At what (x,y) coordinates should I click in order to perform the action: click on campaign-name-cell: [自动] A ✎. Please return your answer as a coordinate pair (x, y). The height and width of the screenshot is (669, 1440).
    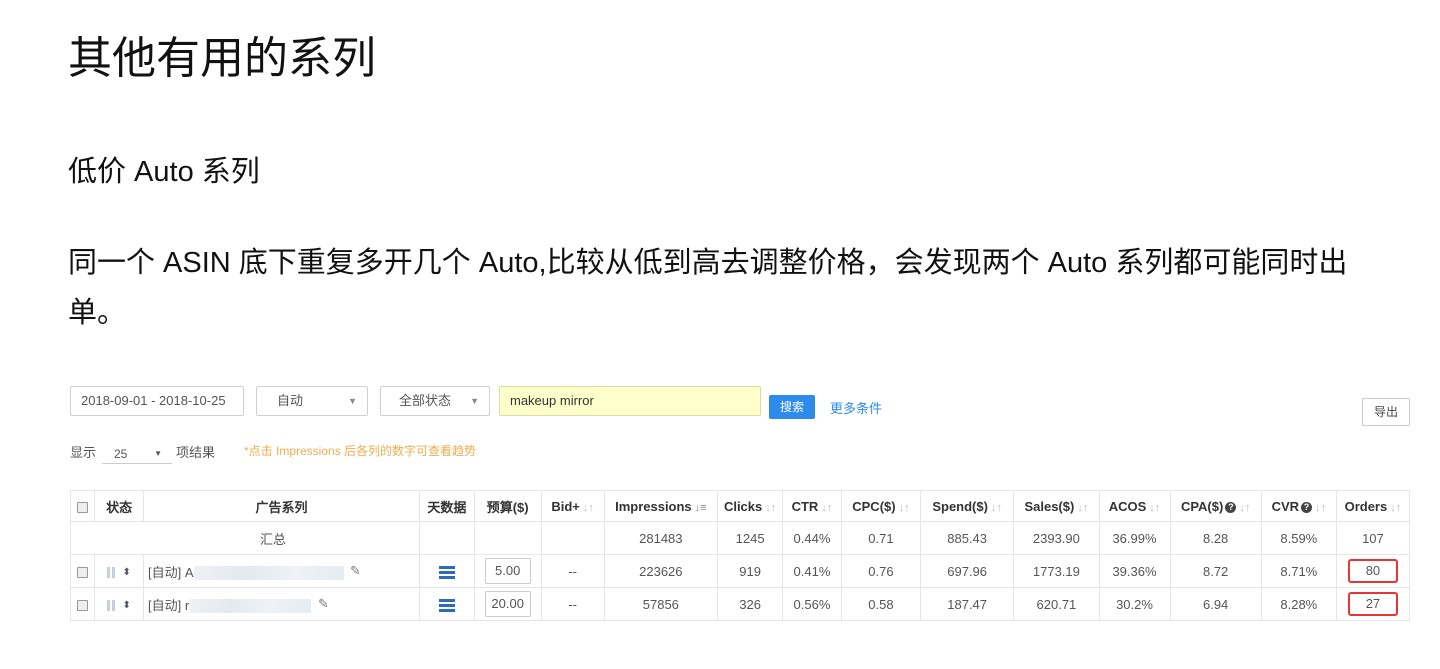
    Looking at the image, I should click on (281, 571).